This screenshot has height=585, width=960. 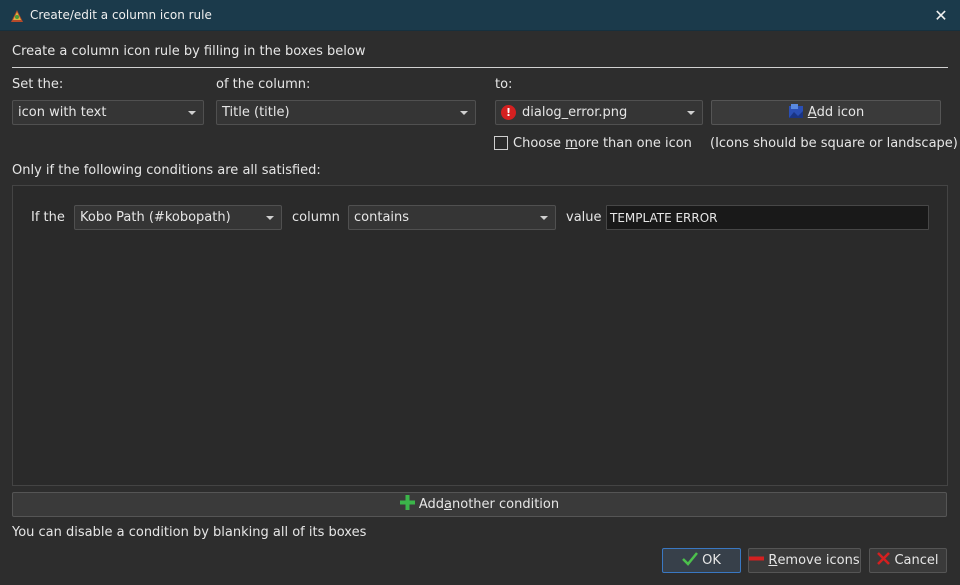 What do you see at coordinates (17, 16) in the screenshot?
I see `calibre-app-icon` at bounding box center [17, 16].